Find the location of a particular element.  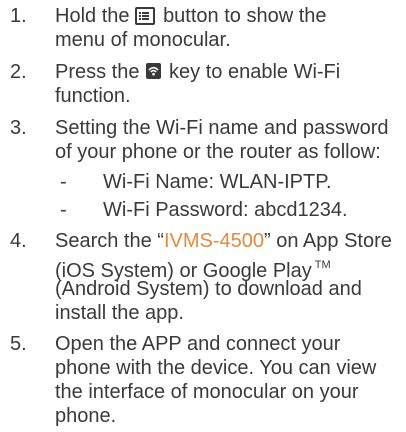

step-text-part: ” on App Store is located at coordinates (328, 241).